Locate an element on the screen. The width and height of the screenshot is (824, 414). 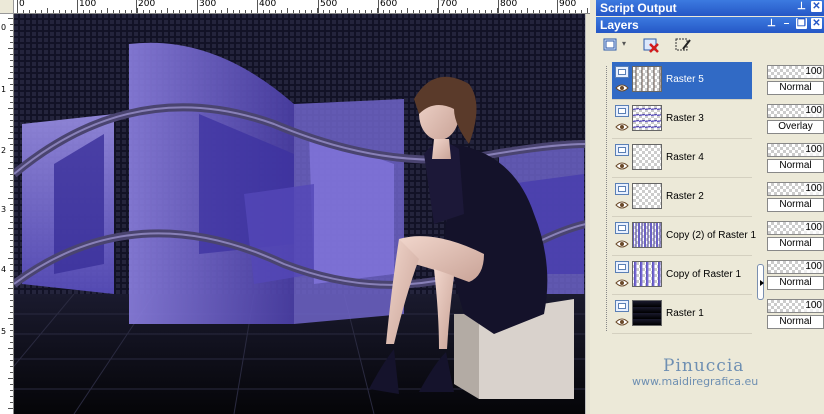
minimize-icon: – is located at coordinates (786, 23).